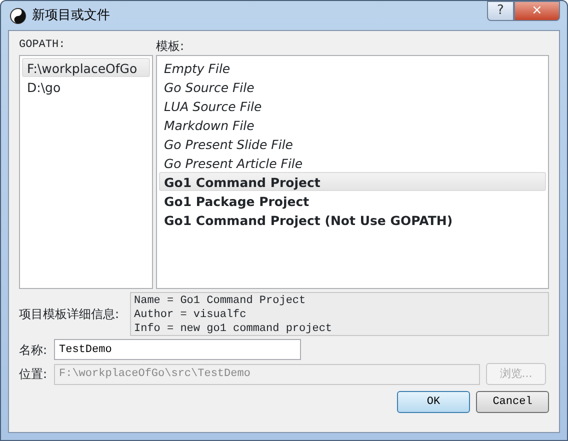 The height and width of the screenshot is (441, 568). Describe the element at coordinates (220, 301) in the screenshot. I see `details-line: Name = Go1 Command Project` at that location.